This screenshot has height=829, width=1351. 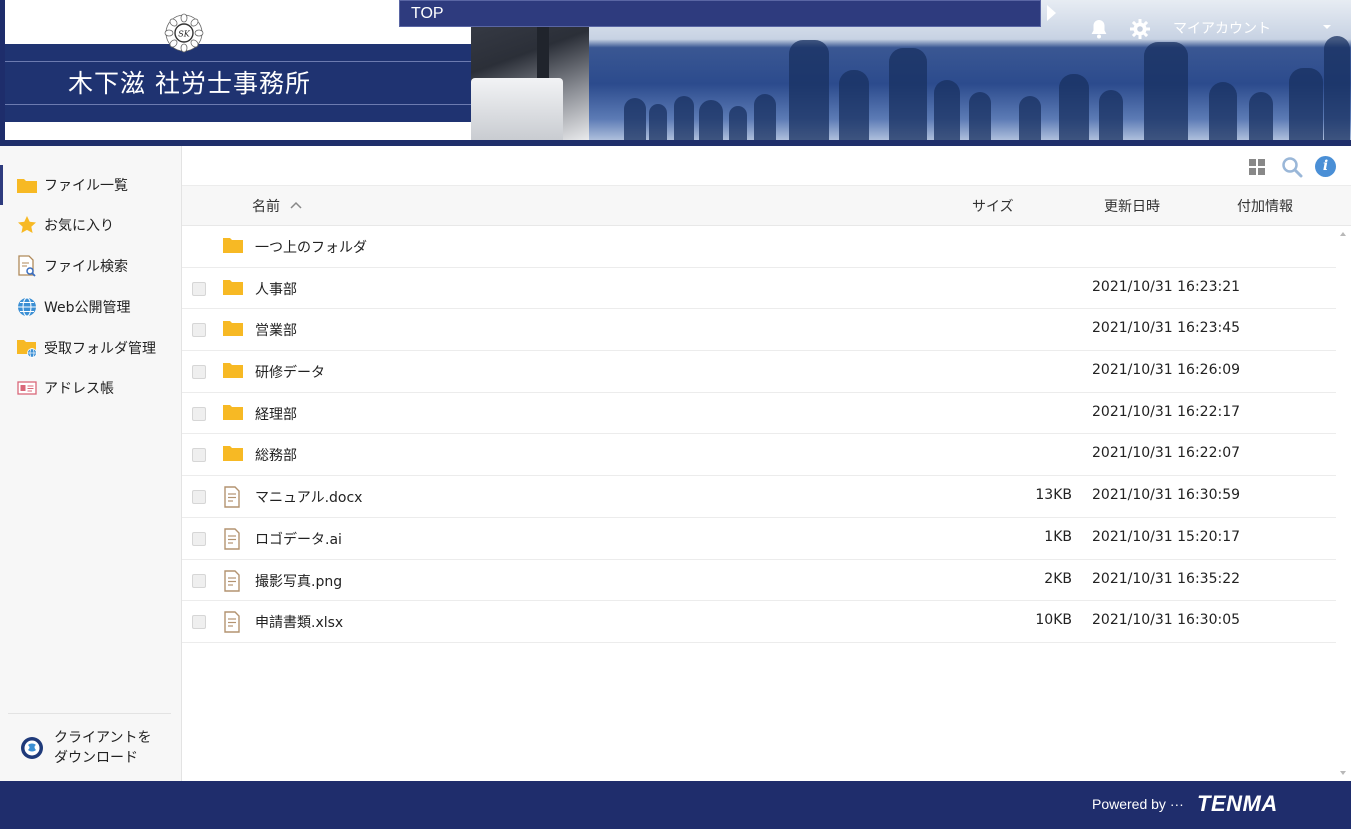 I want to click on table-row: ロゴデータ.ai 1KB 2021/10/31 15:20:17, so click(x=759, y=539).